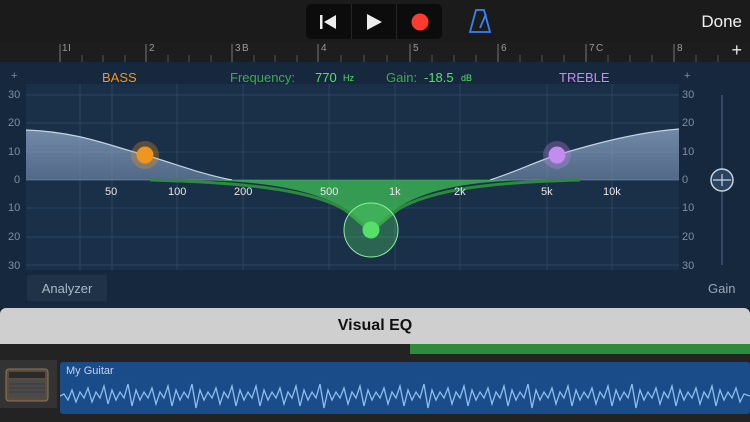 This screenshot has height=422, width=750. I want to click on add-right-button: +, so click(687, 76).